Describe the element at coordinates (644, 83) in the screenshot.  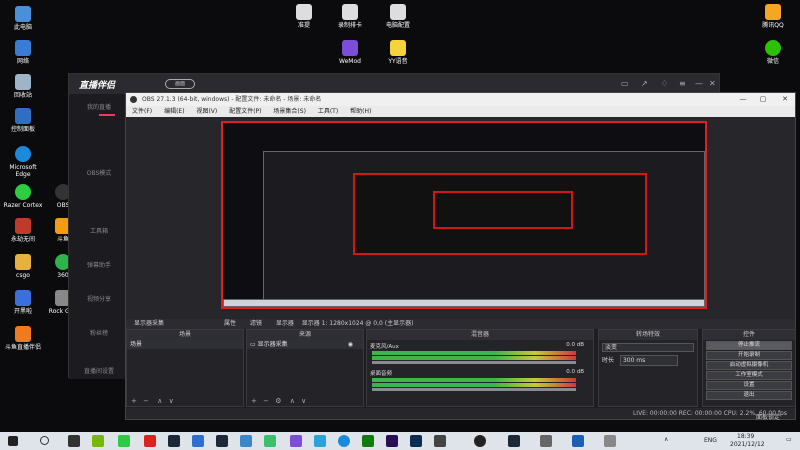
I see `share-icon: ↗` at that location.